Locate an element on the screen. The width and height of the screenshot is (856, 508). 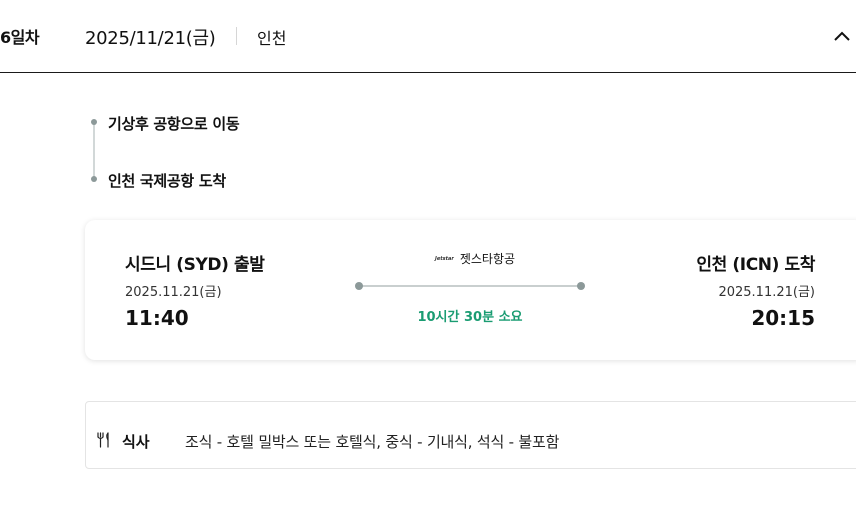
airline-name: 젯스타항공 is located at coordinates (487, 259).